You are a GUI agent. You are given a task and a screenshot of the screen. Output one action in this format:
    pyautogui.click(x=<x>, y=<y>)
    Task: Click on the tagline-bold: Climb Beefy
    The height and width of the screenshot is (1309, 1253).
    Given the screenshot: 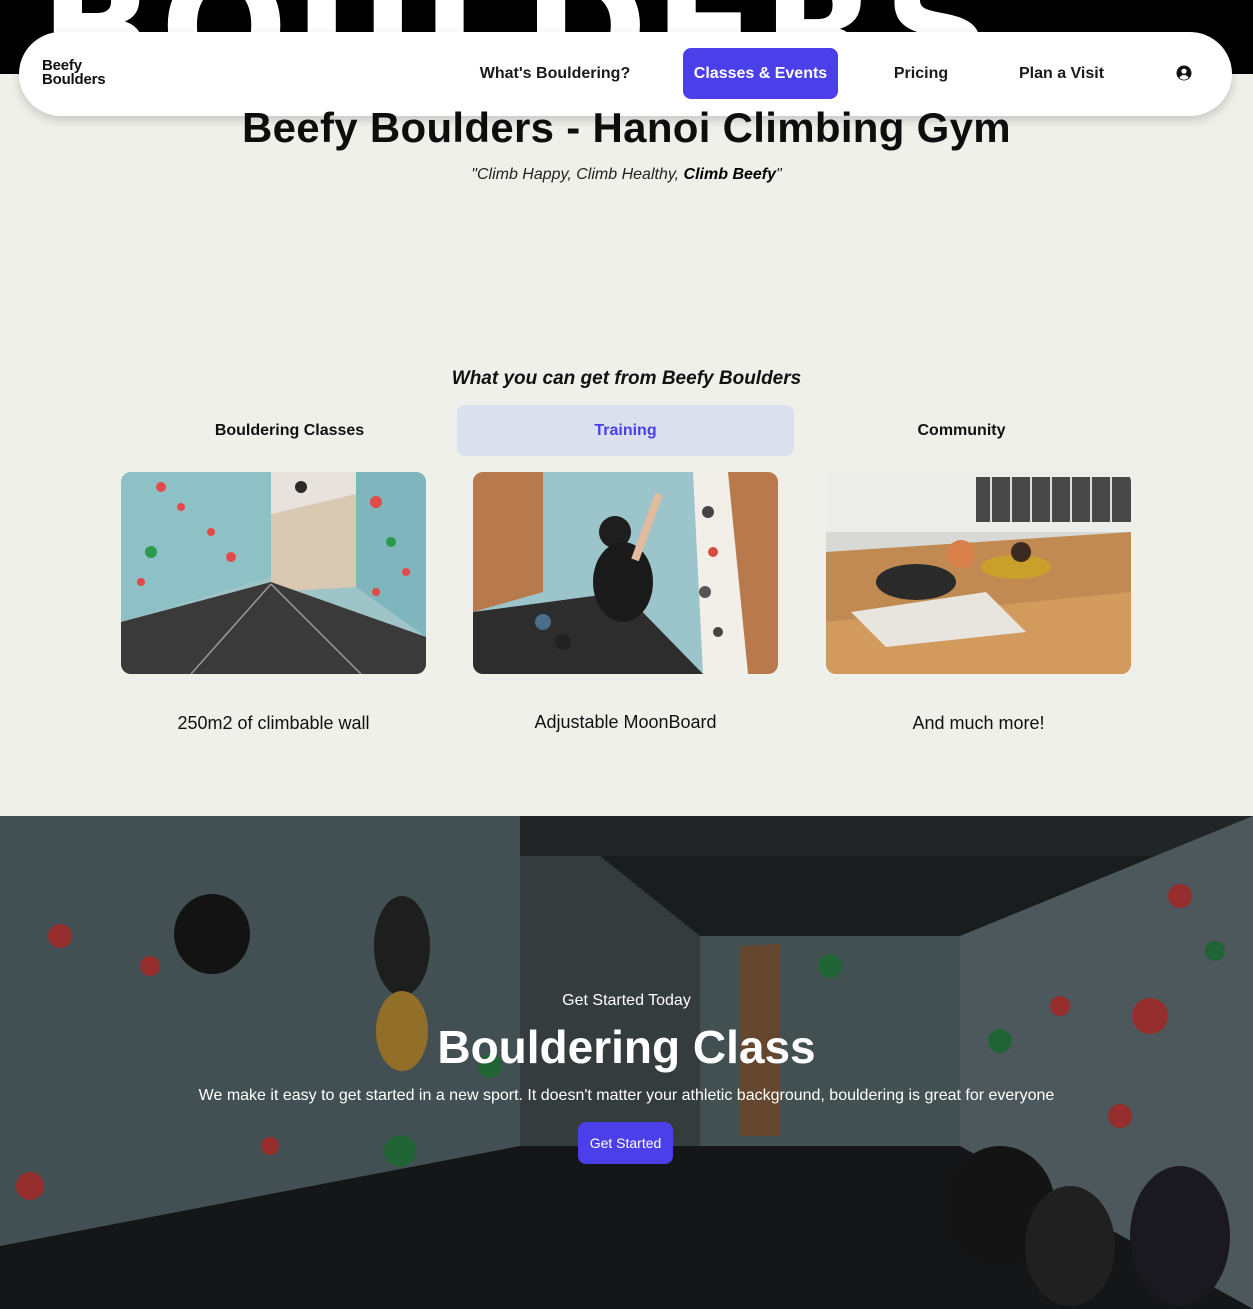 What is the action you would take?
    pyautogui.click(x=730, y=174)
    